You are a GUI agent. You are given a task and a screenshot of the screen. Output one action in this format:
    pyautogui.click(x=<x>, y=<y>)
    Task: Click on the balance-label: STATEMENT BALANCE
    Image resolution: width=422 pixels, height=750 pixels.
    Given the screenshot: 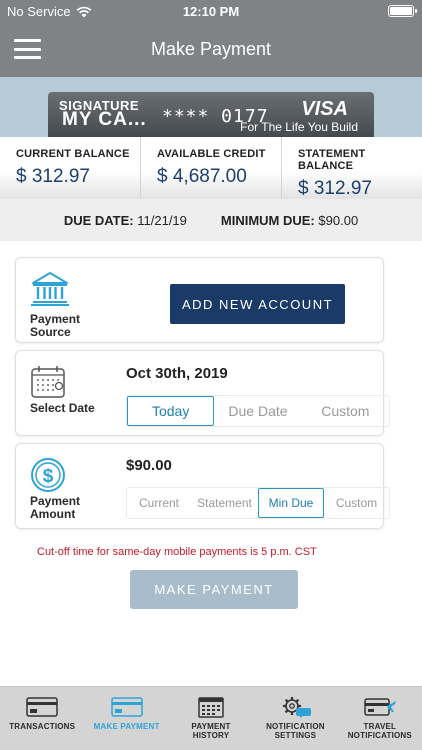 What is the action you would take?
    pyautogui.click(x=332, y=160)
    